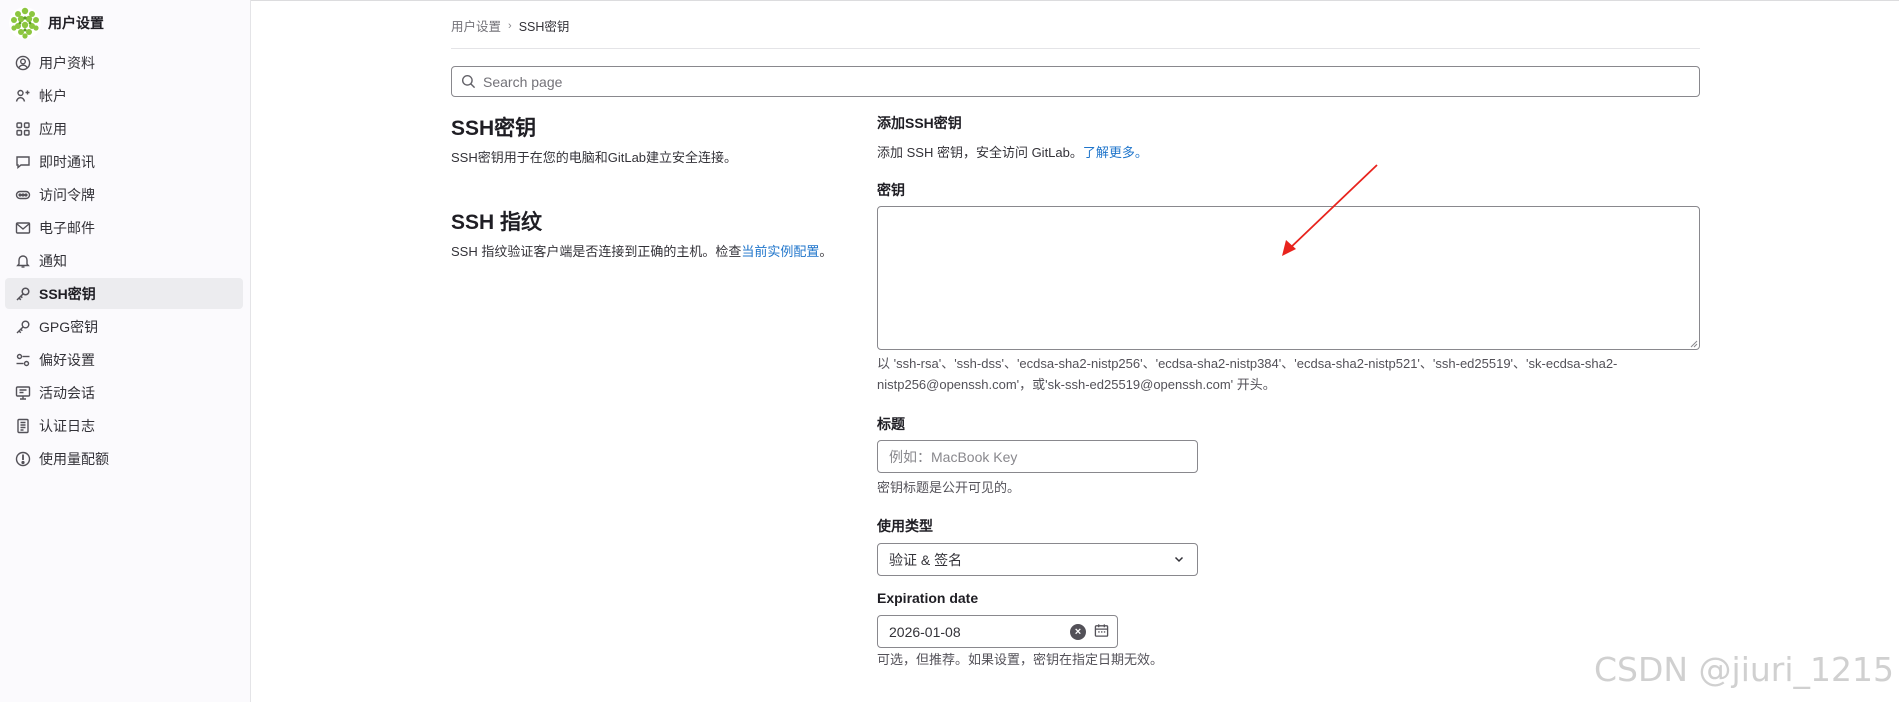 This screenshot has width=1899, height=702. What do you see at coordinates (23, 63) in the screenshot?
I see `user-circle-icon` at bounding box center [23, 63].